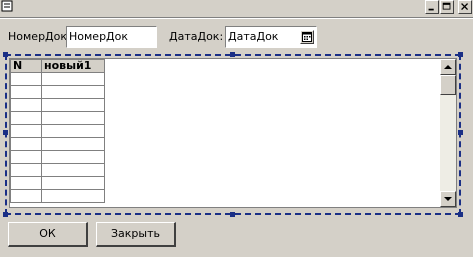 This screenshot has height=257, width=473. I want to click on maximize-button, so click(447, 7).